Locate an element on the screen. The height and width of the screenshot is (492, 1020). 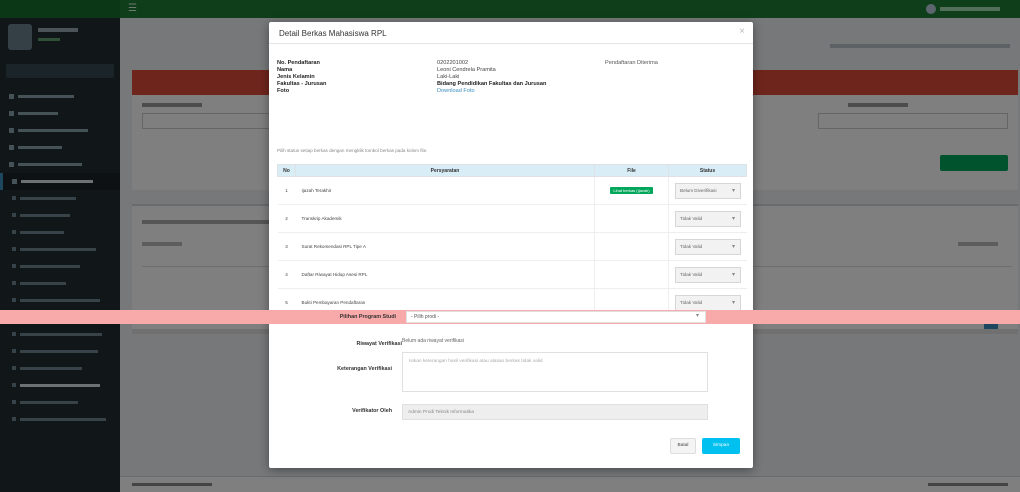
prodi-select: - Pilih prodi - is located at coordinates (556, 317).